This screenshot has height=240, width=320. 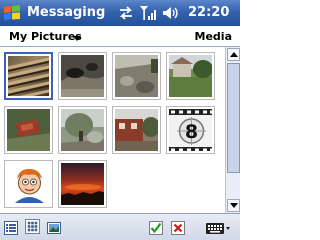 What do you see at coordinates (208, 12) in the screenshot?
I see `clock: 22:20` at bounding box center [208, 12].